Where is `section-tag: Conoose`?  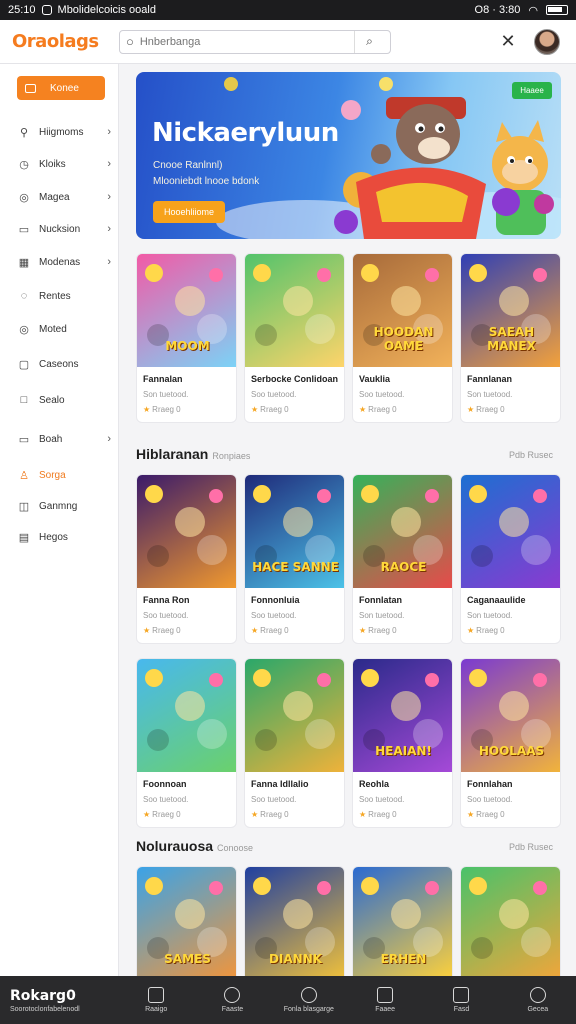 section-tag: Conoose is located at coordinates (235, 848).